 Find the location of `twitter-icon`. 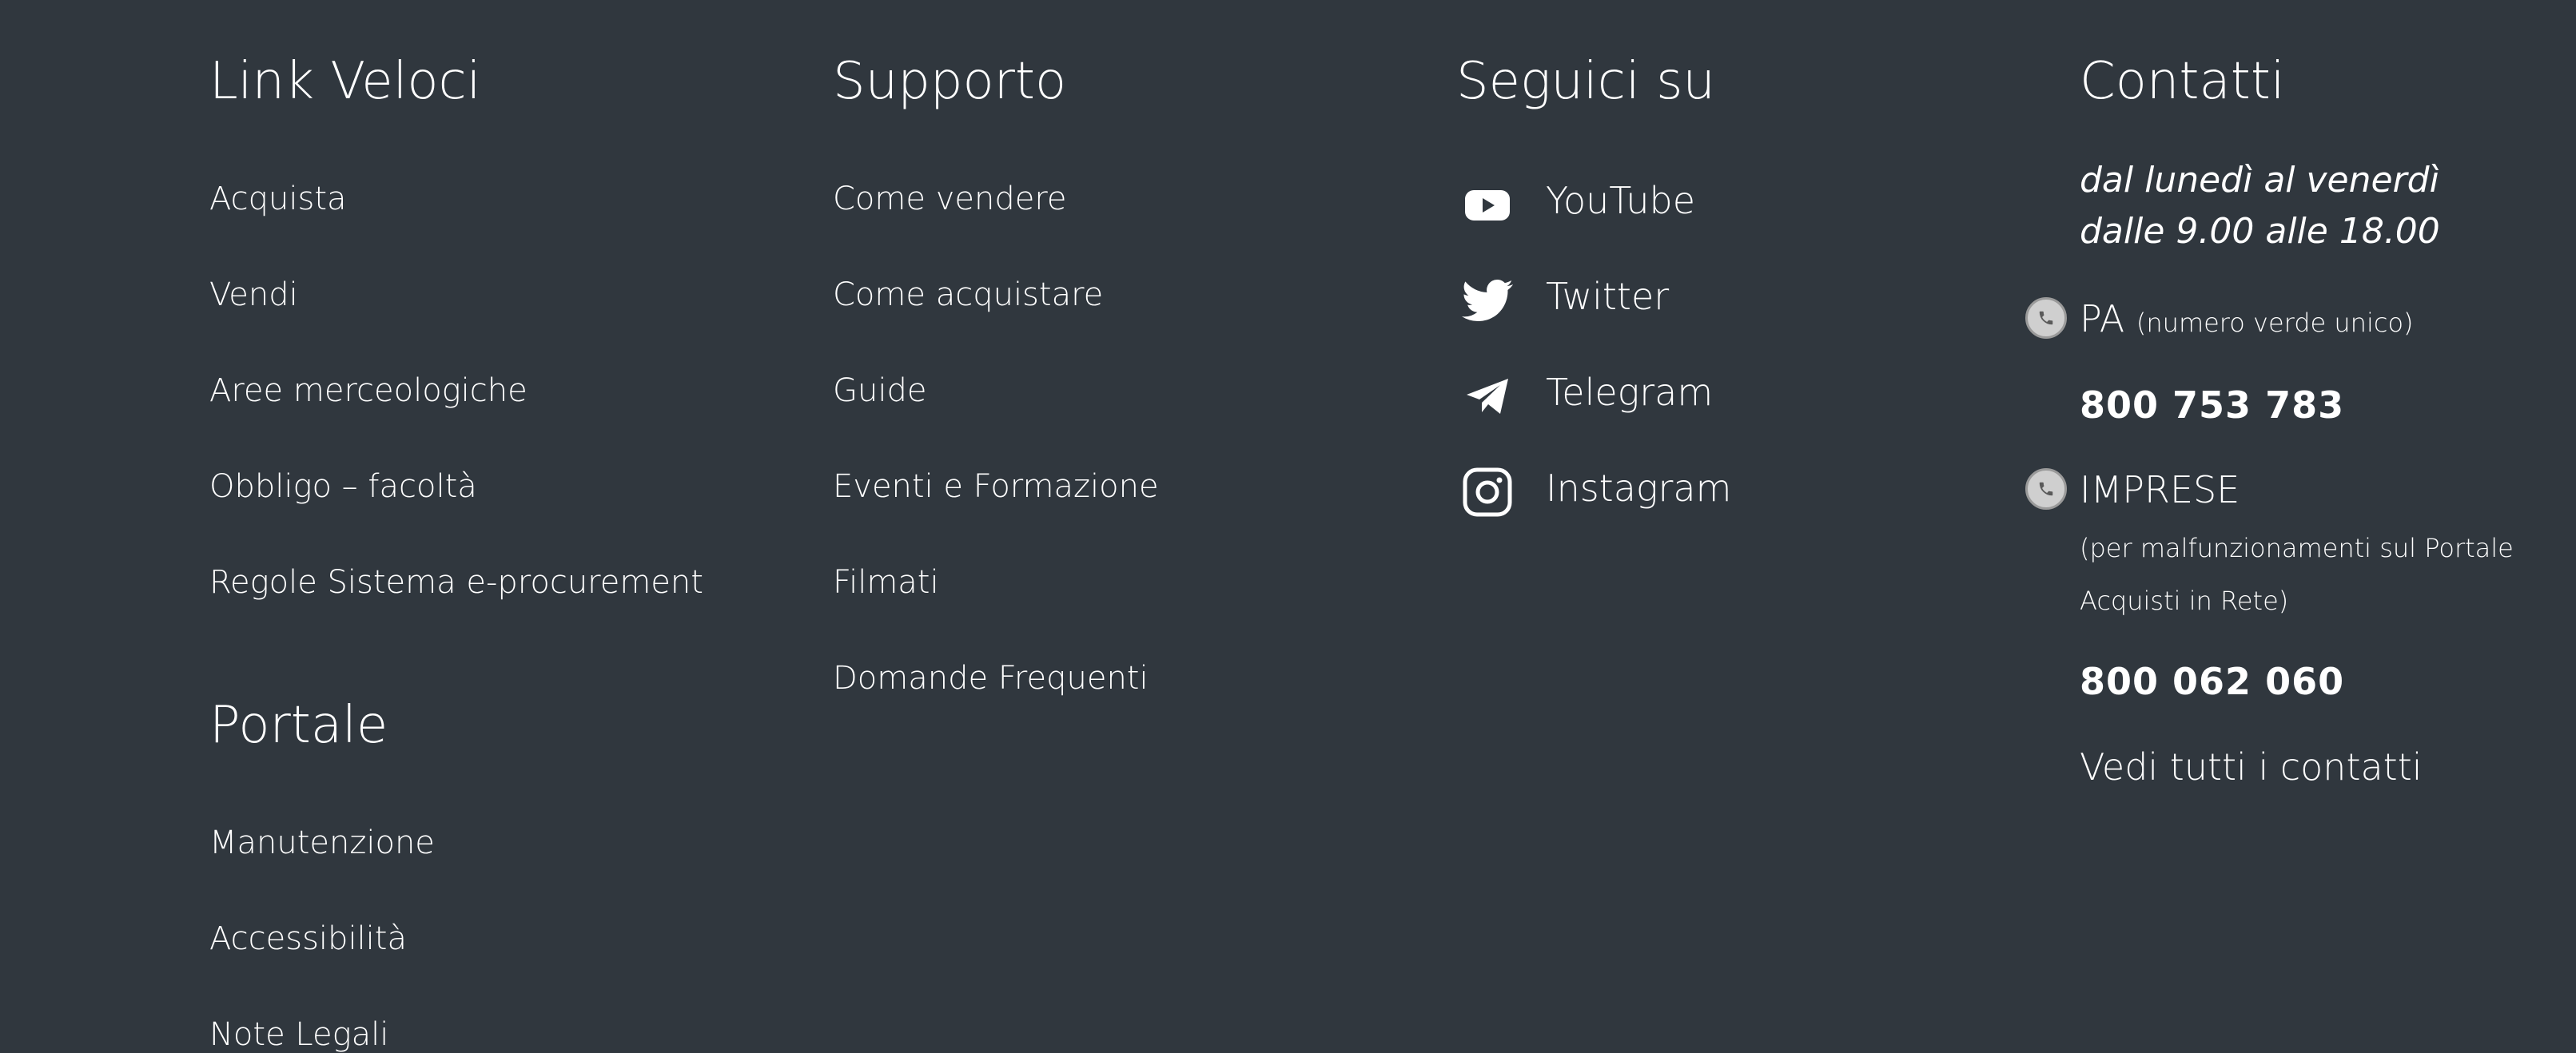

twitter-icon is located at coordinates (1487, 301).